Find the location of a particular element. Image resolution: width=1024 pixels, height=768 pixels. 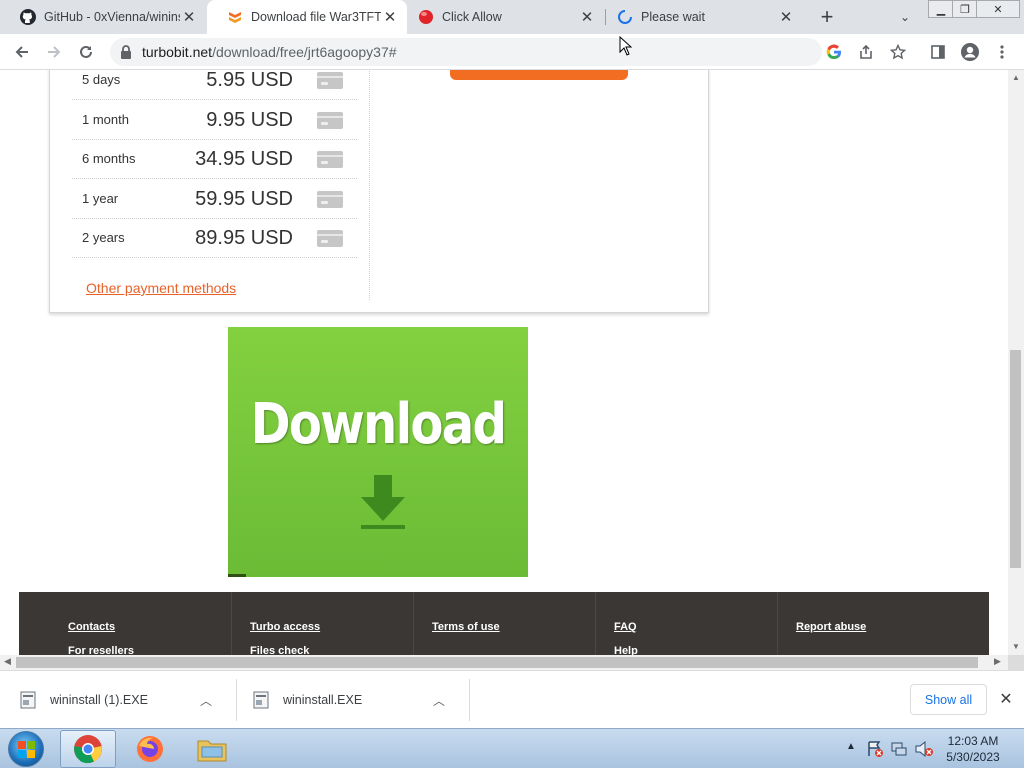

minimize-window-button: ▁ is located at coordinates (941, 9).